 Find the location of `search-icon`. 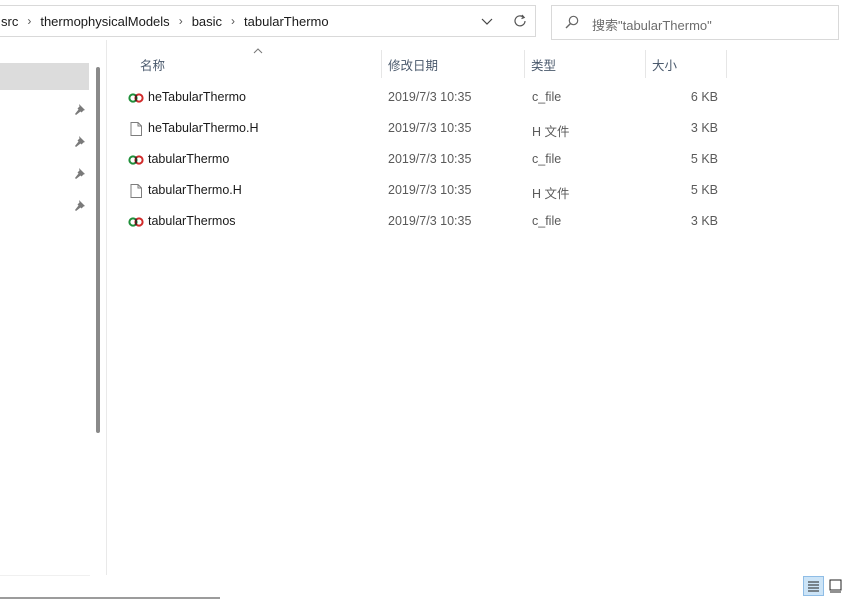

search-icon is located at coordinates (572, 22).